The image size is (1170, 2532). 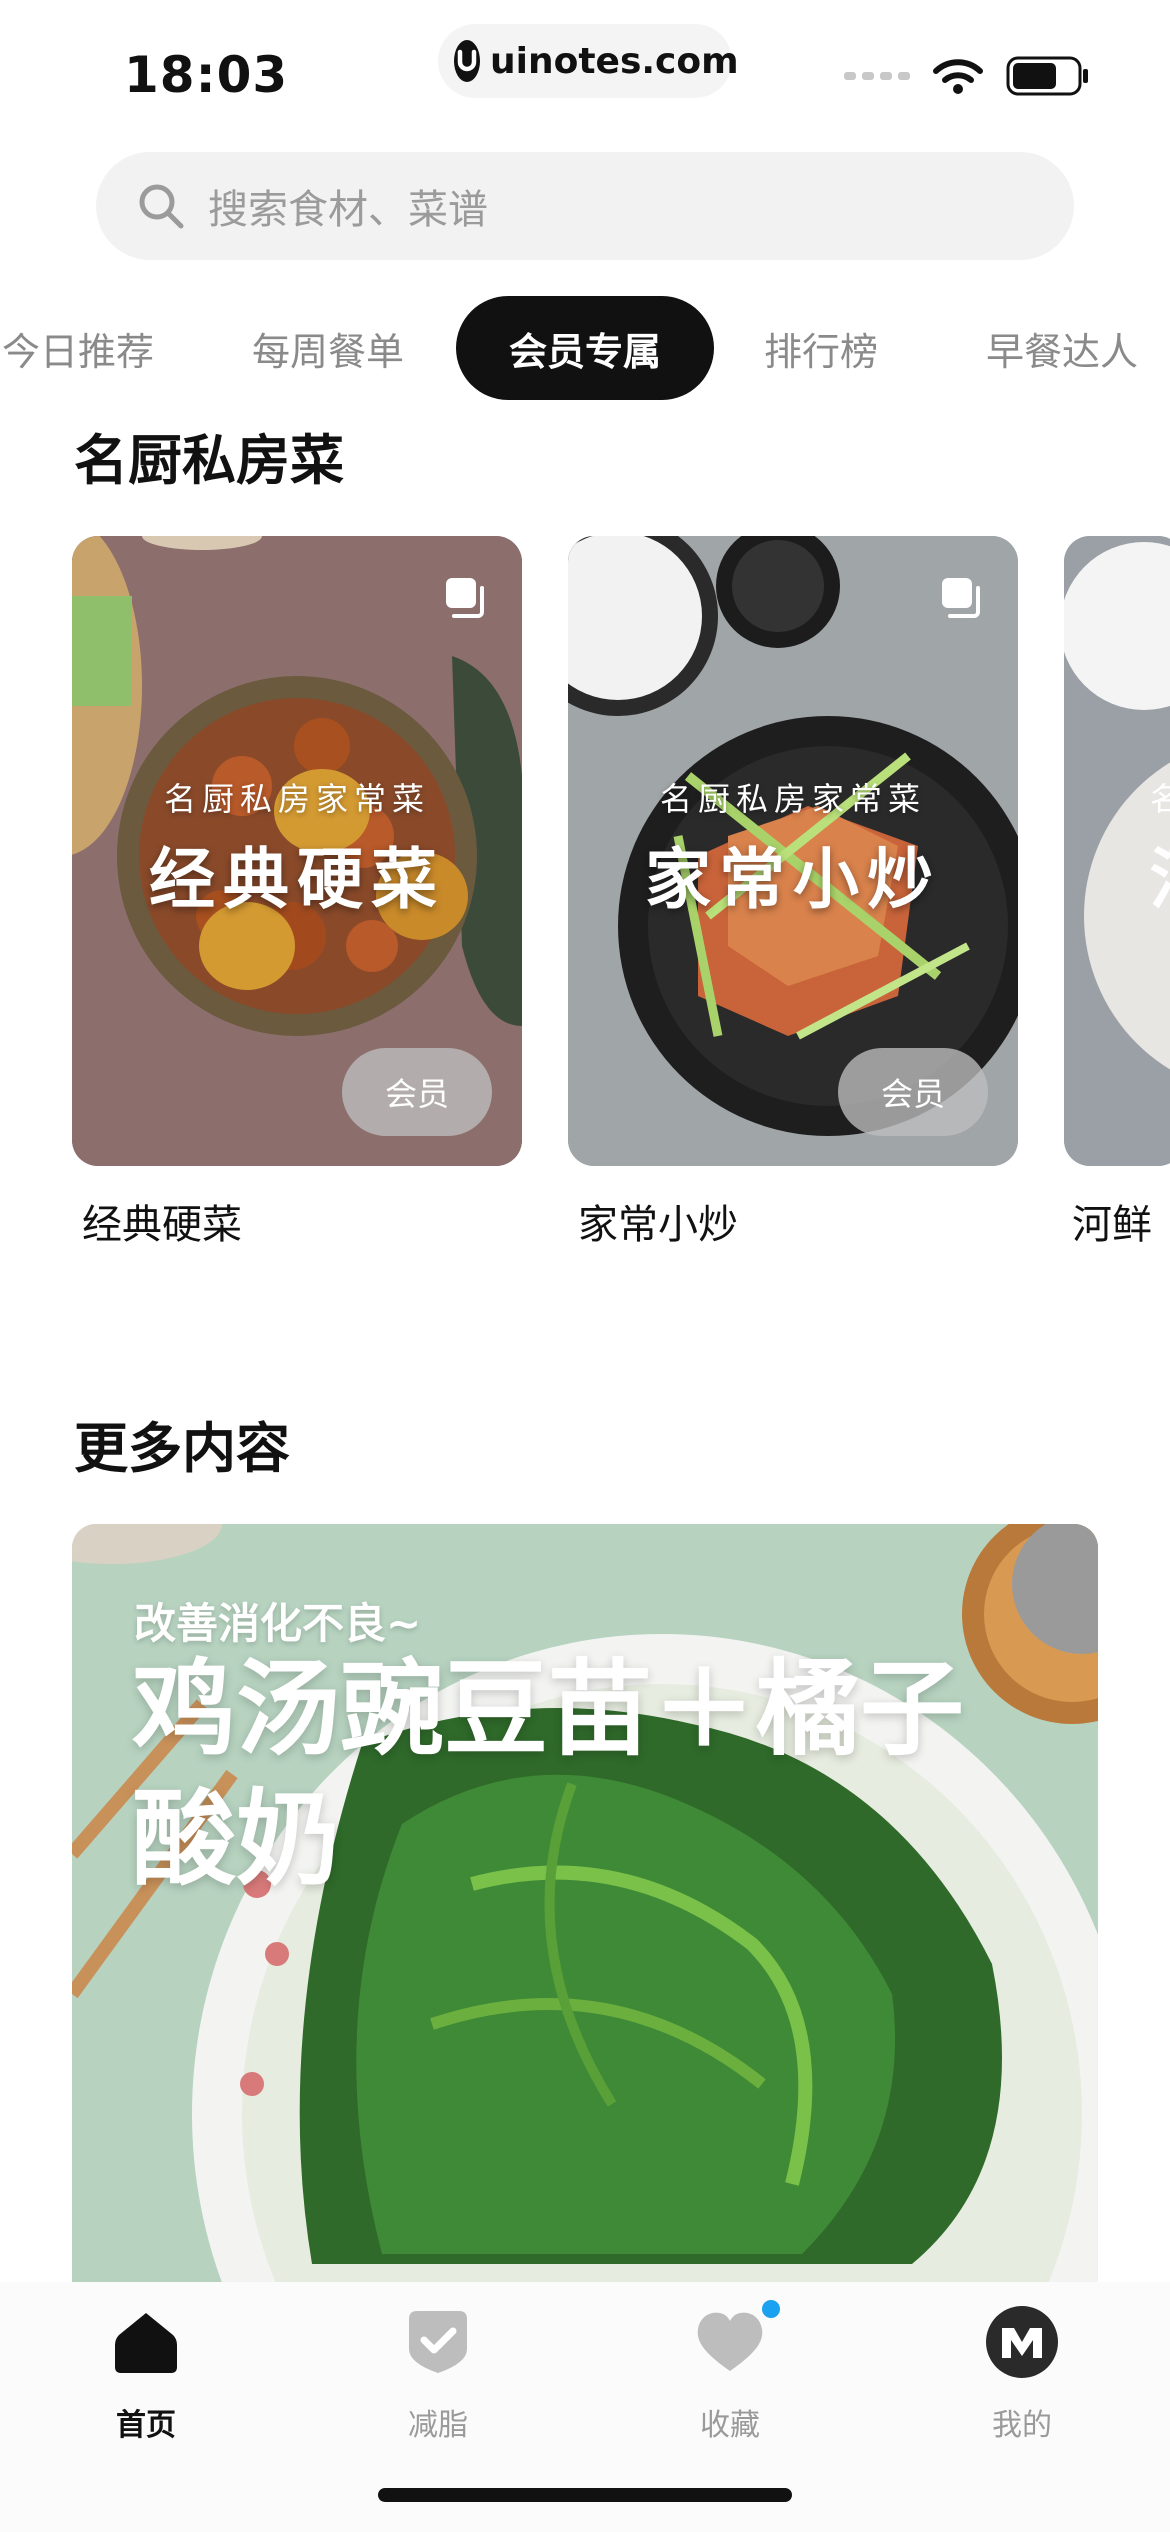 What do you see at coordinates (467, 61) in the screenshot?
I see `site-logo-icon` at bounding box center [467, 61].